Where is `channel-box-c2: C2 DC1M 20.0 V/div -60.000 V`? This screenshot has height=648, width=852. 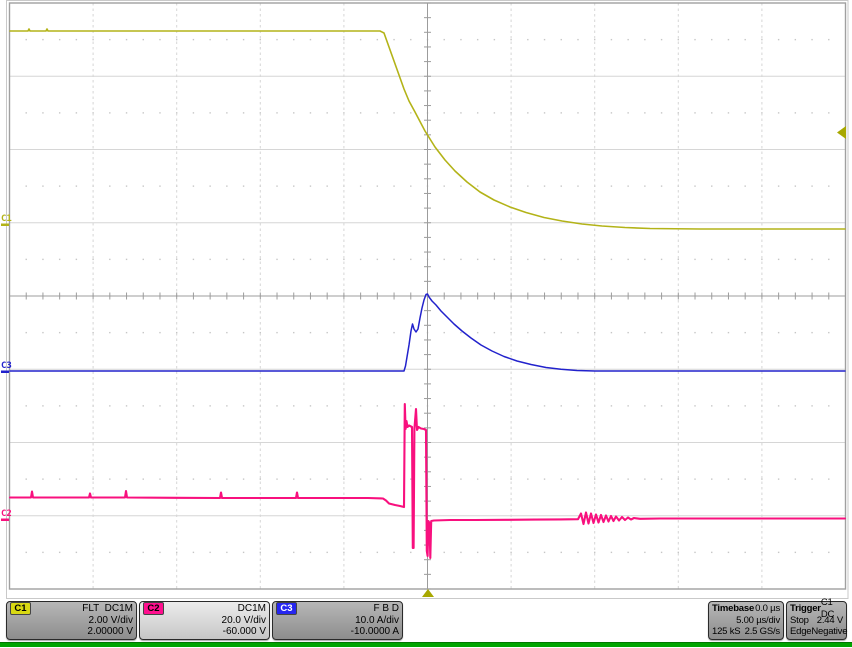 channel-box-c2: C2 DC1M 20.0 V/div -60.000 V is located at coordinates (204, 620).